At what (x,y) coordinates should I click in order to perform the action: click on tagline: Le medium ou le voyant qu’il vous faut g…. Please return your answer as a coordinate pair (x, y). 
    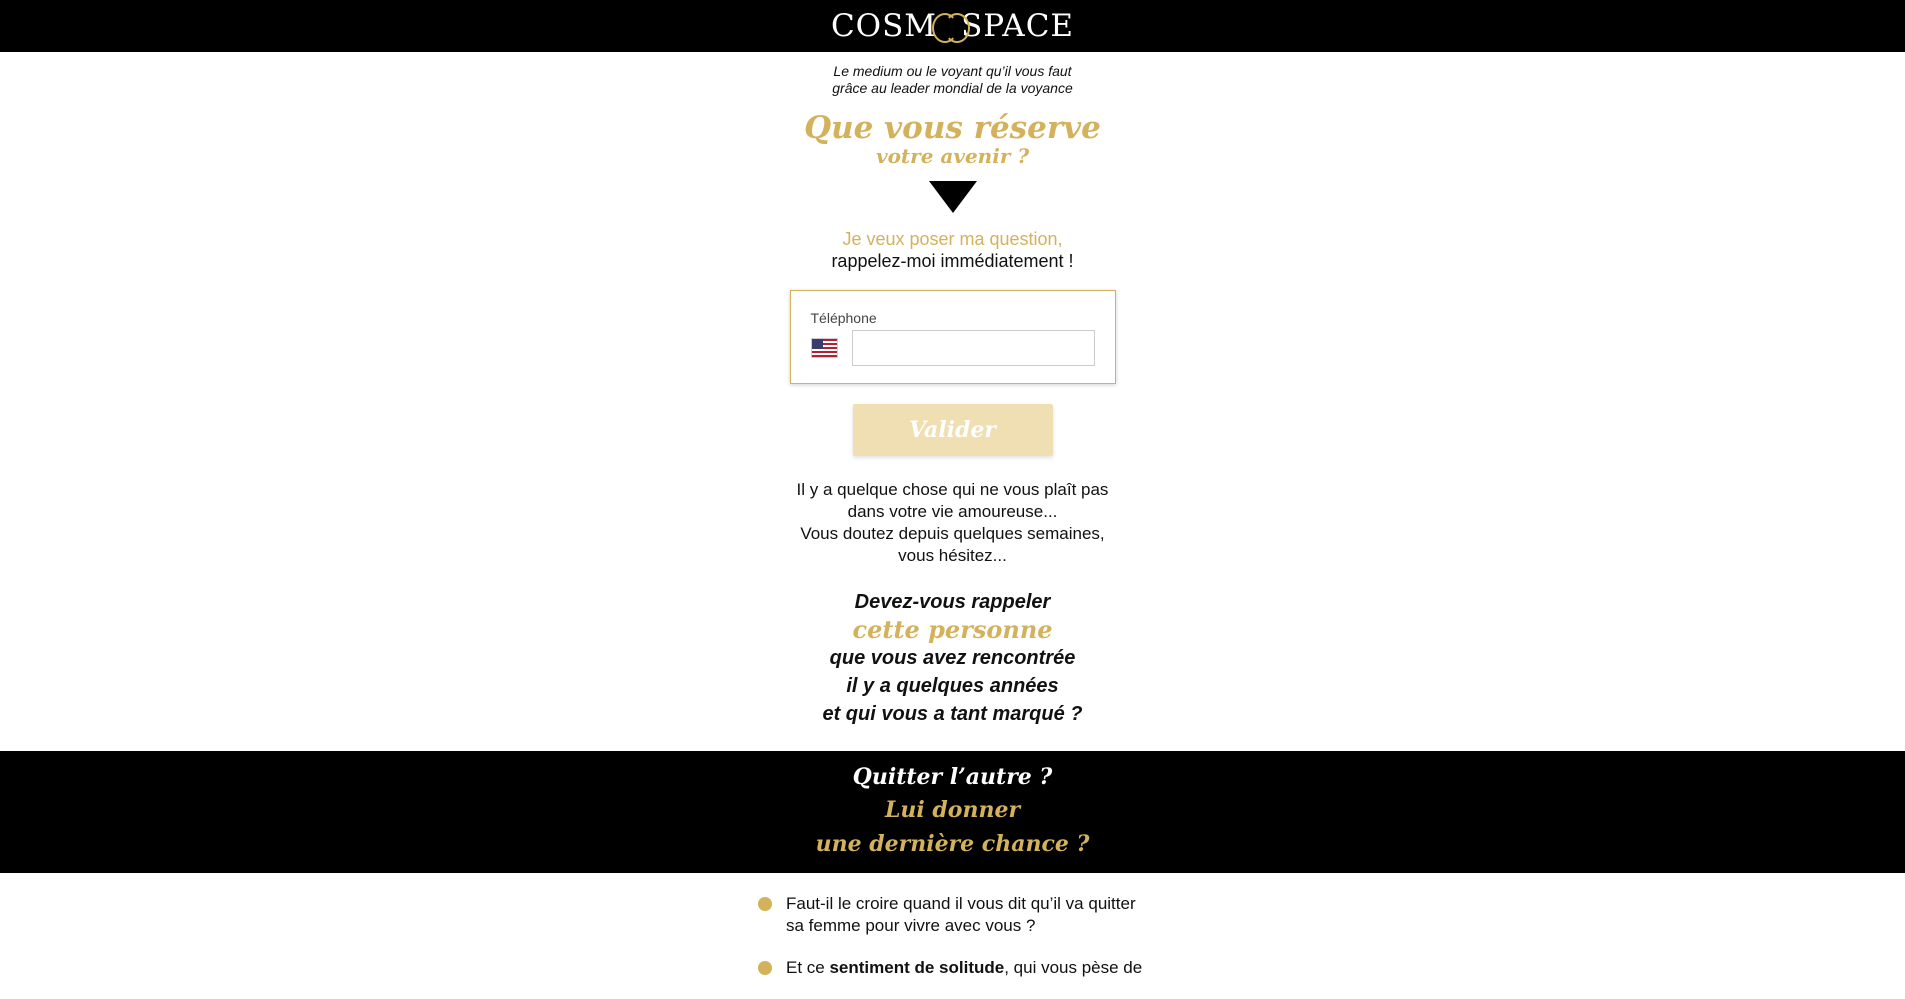
    Looking at the image, I should click on (952, 80).